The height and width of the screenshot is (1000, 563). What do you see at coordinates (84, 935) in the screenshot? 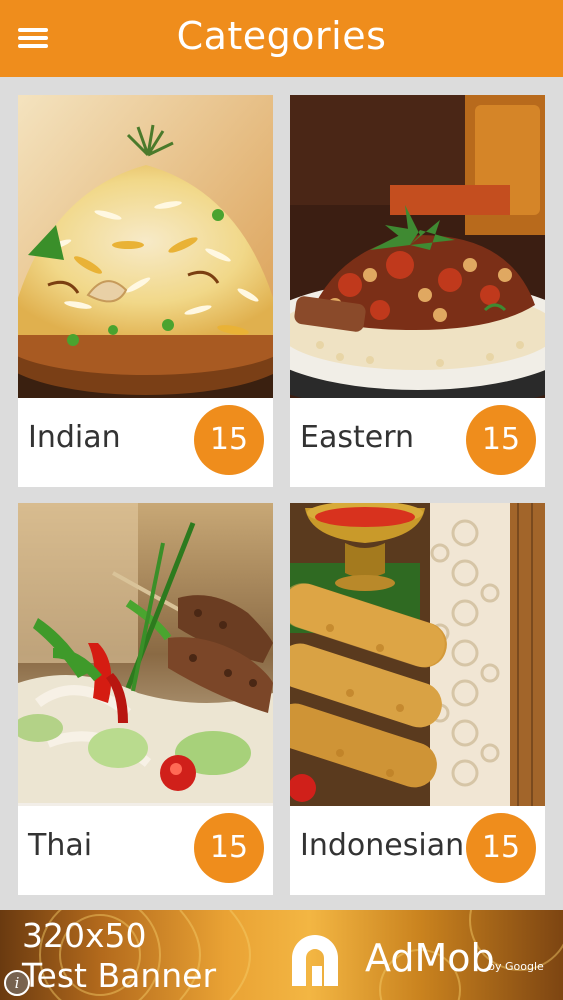
I see `ad-size-text: 320x50` at bounding box center [84, 935].